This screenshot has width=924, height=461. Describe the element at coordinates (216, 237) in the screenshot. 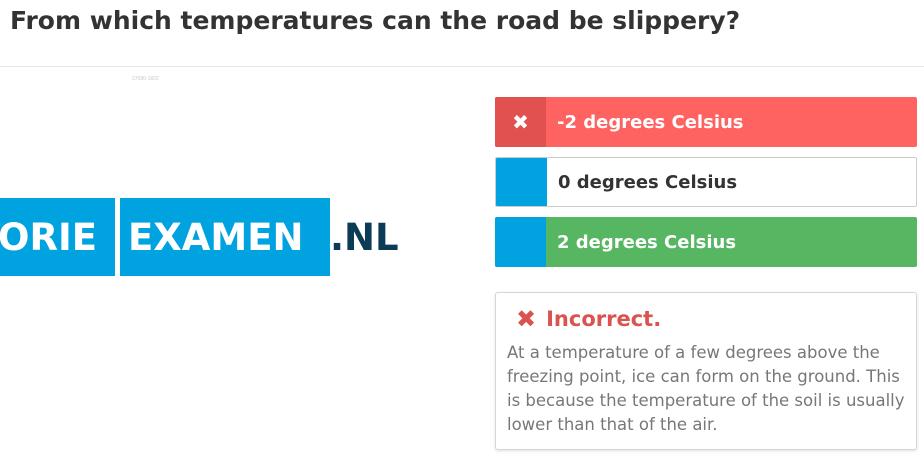

I see `logo-text-right: EXAMEN` at that location.